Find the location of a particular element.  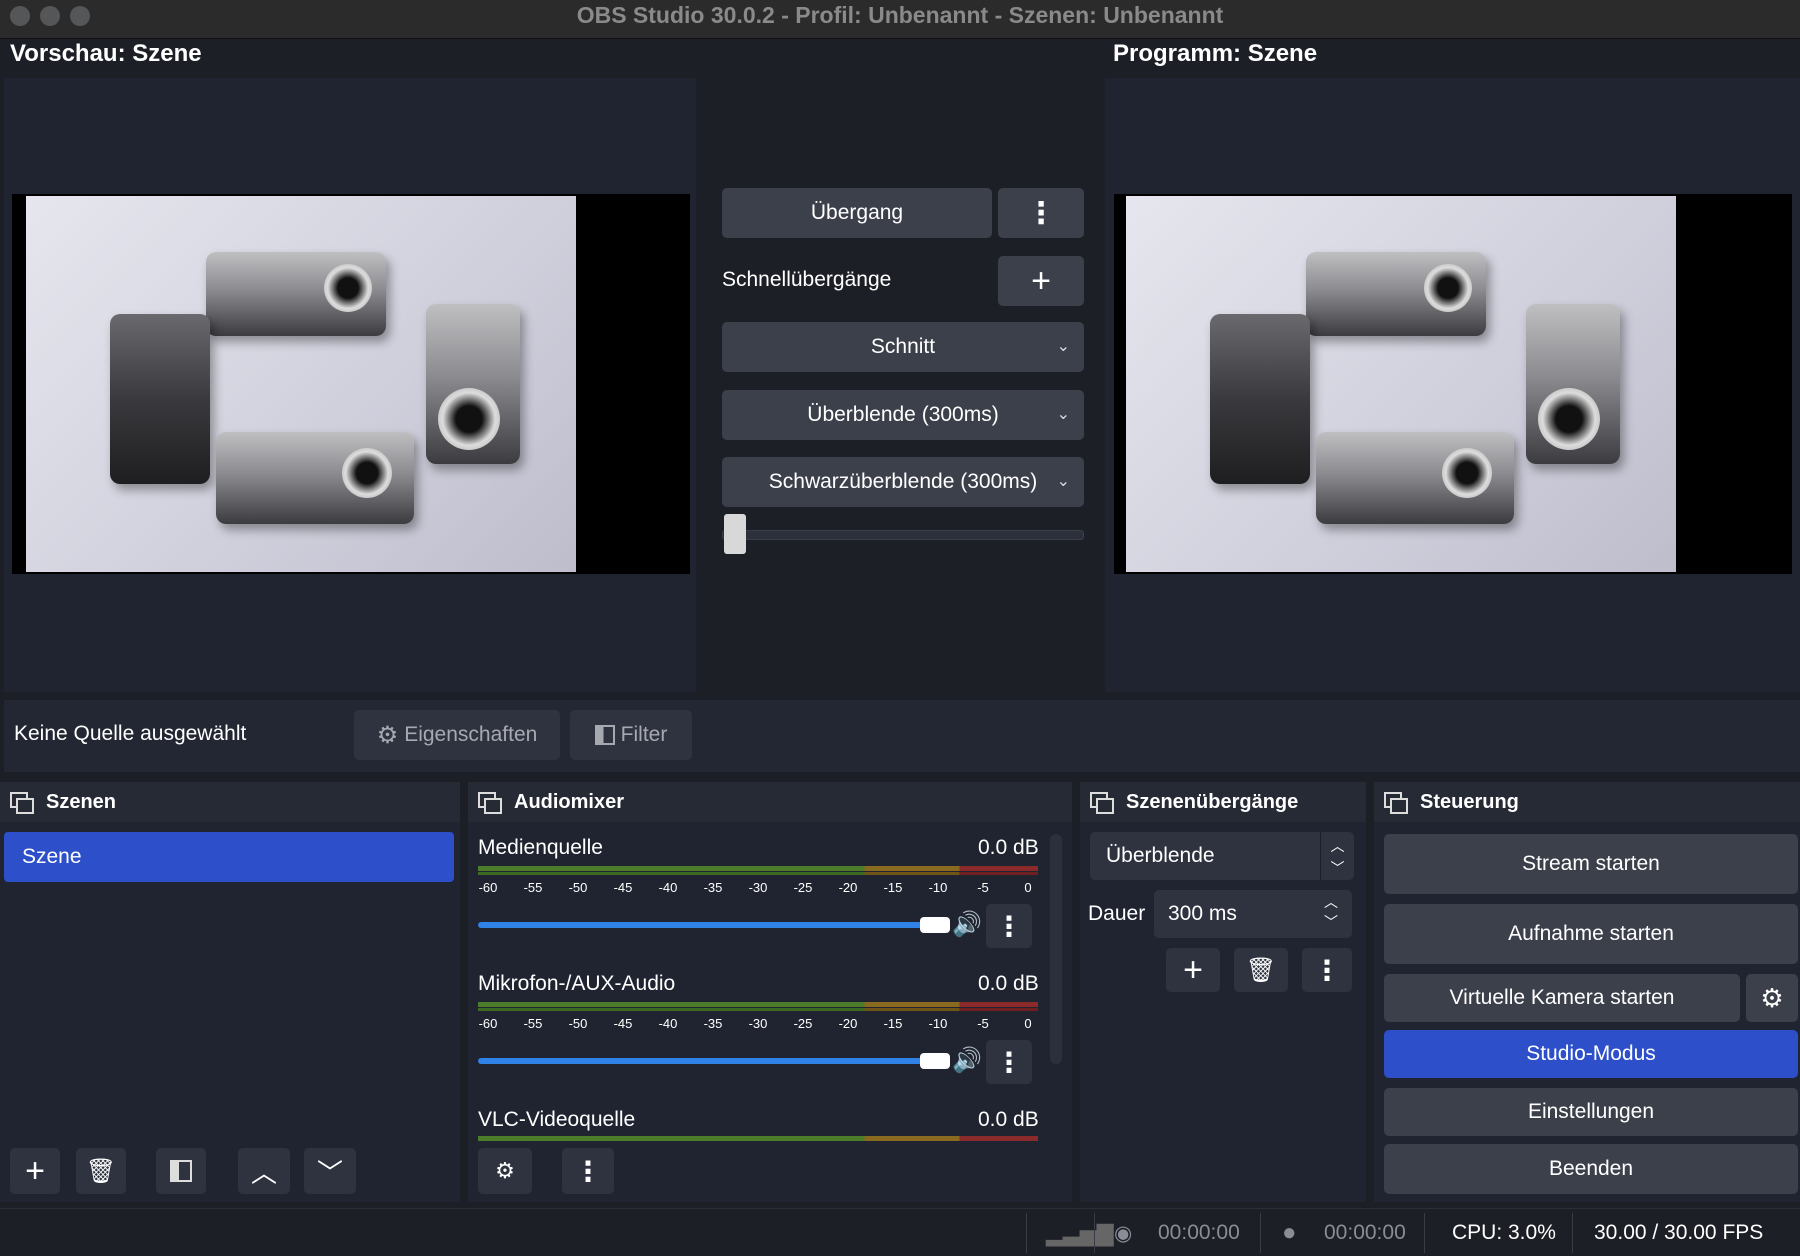

no-source-label: Keine Quelle ausgewählt is located at coordinates (130, 733).